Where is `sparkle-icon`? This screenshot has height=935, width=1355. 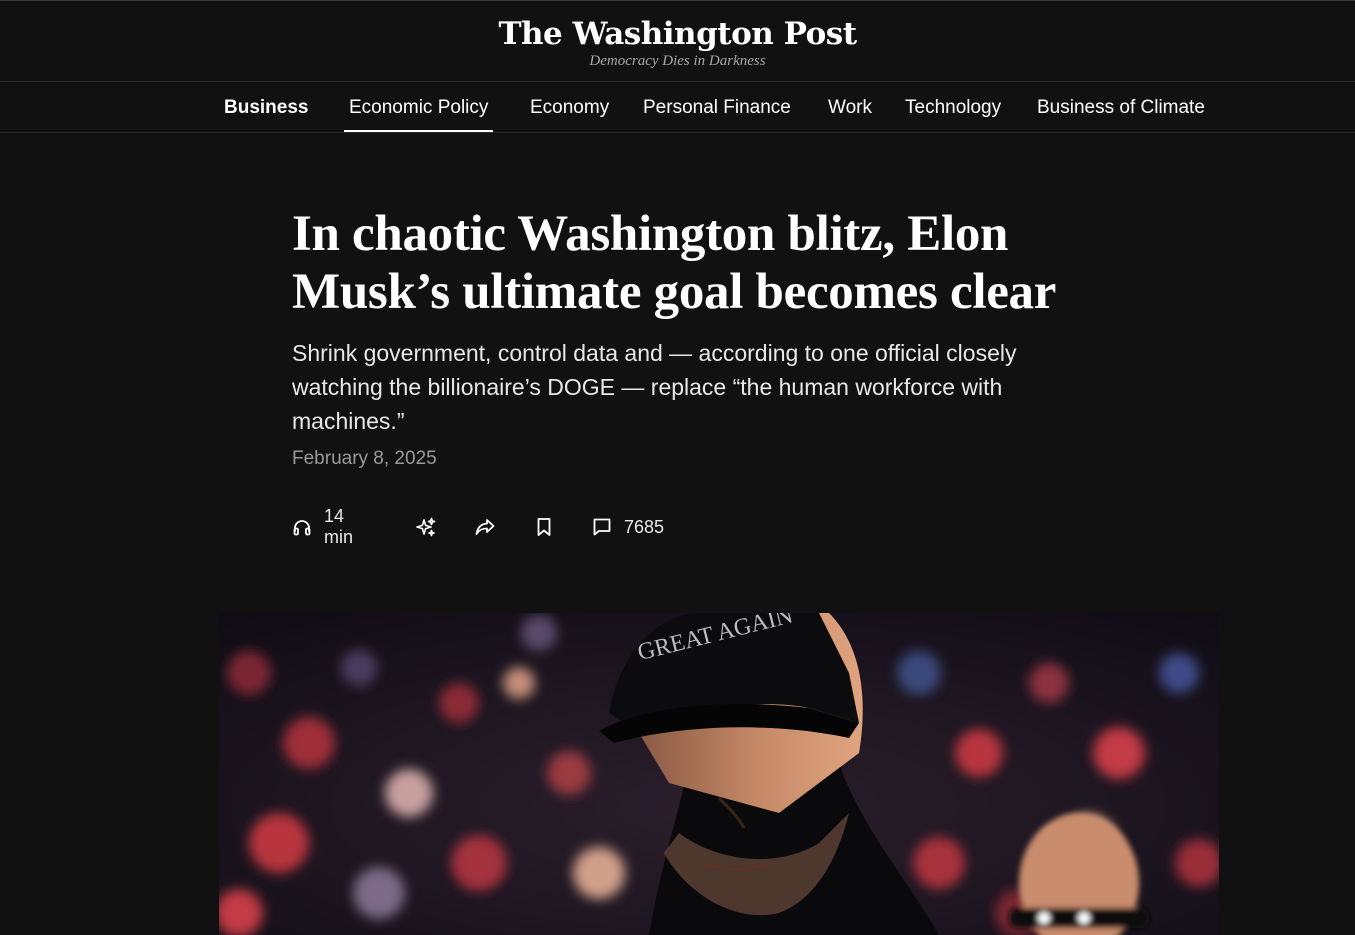
sparkle-icon is located at coordinates (426, 527).